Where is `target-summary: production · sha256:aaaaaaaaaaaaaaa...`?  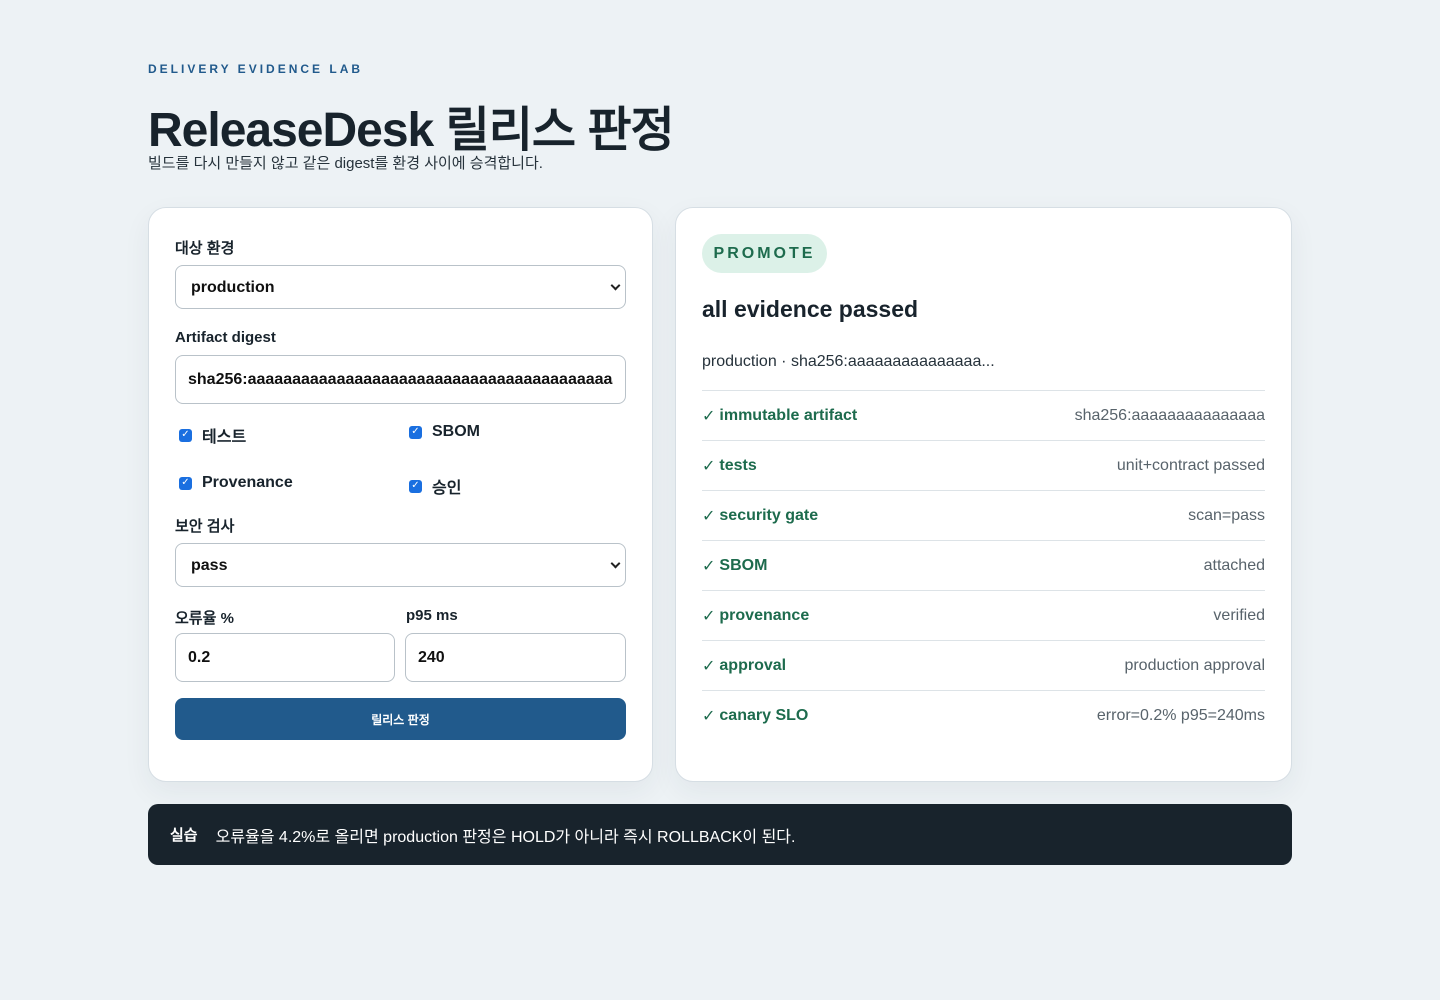 target-summary: production · sha256:aaaaaaaaaaaaaaa... is located at coordinates (848, 361).